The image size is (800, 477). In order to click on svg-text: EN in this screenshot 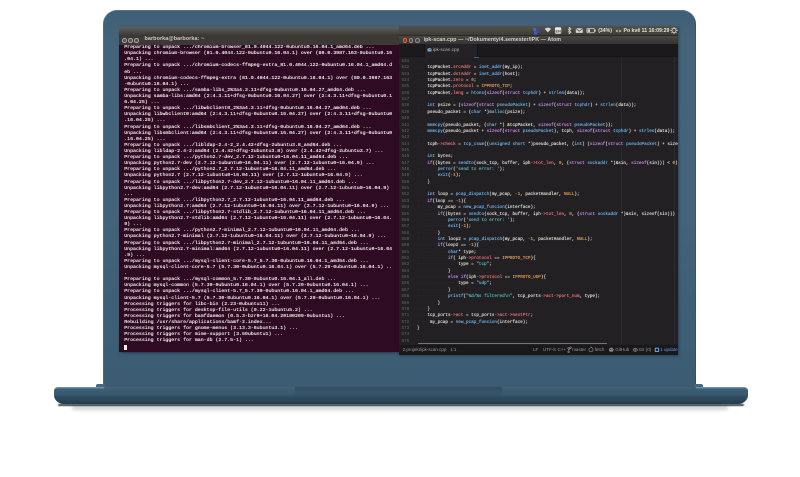, I will do `click(558, 31)`.